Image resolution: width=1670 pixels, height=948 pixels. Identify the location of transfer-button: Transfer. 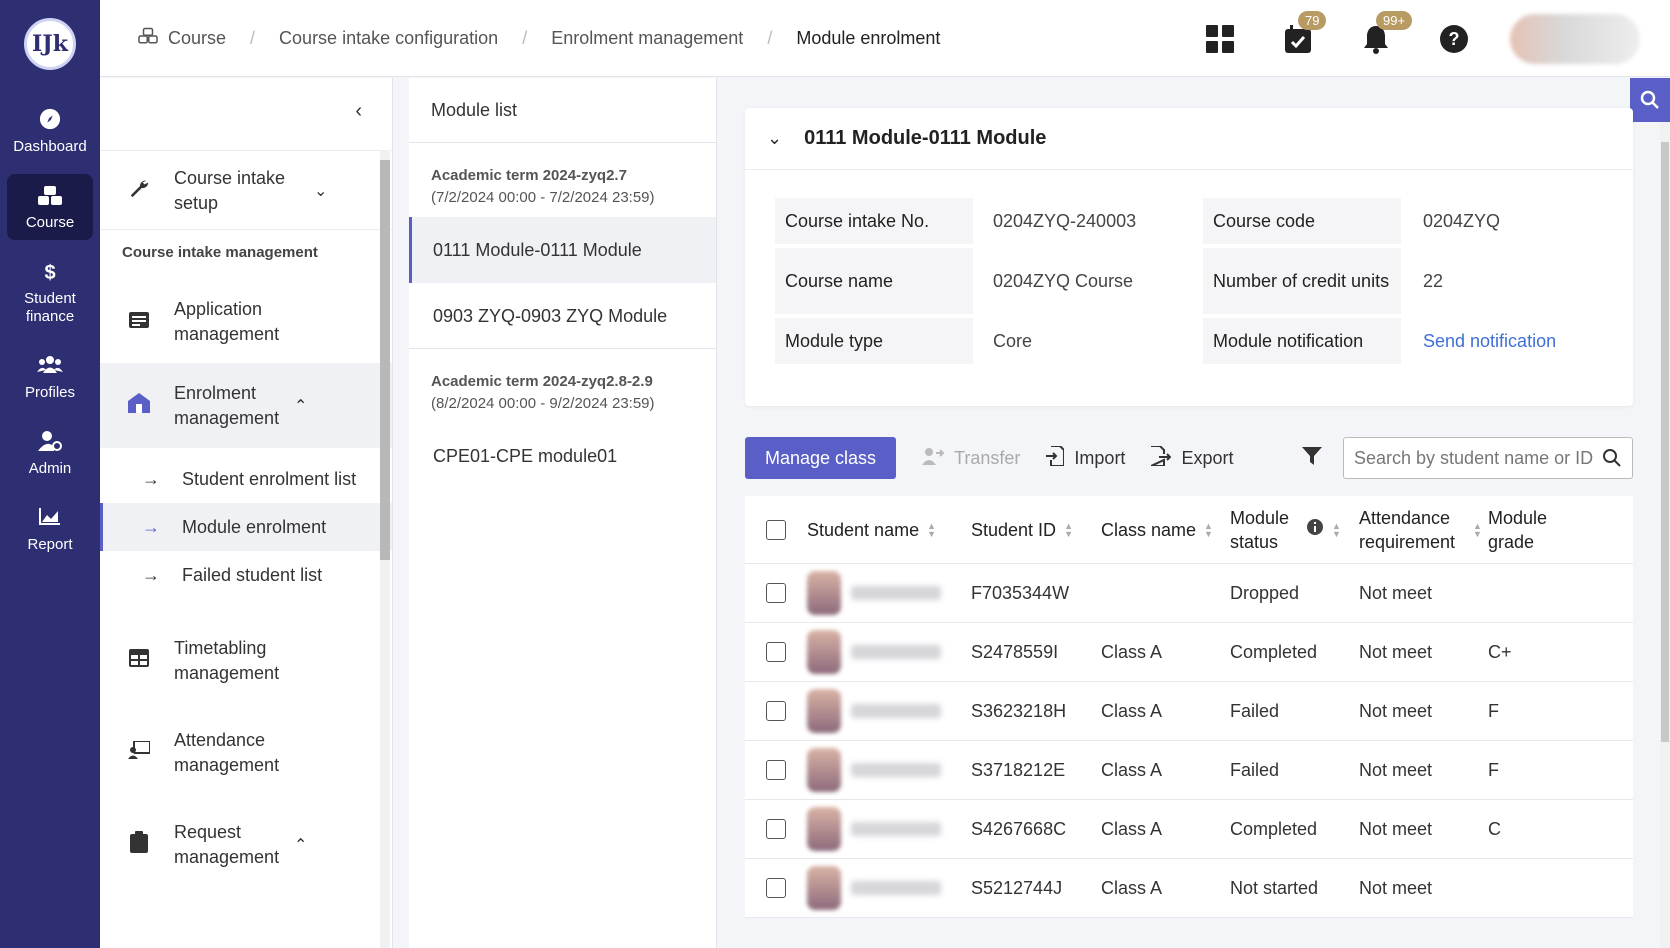
(971, 458).